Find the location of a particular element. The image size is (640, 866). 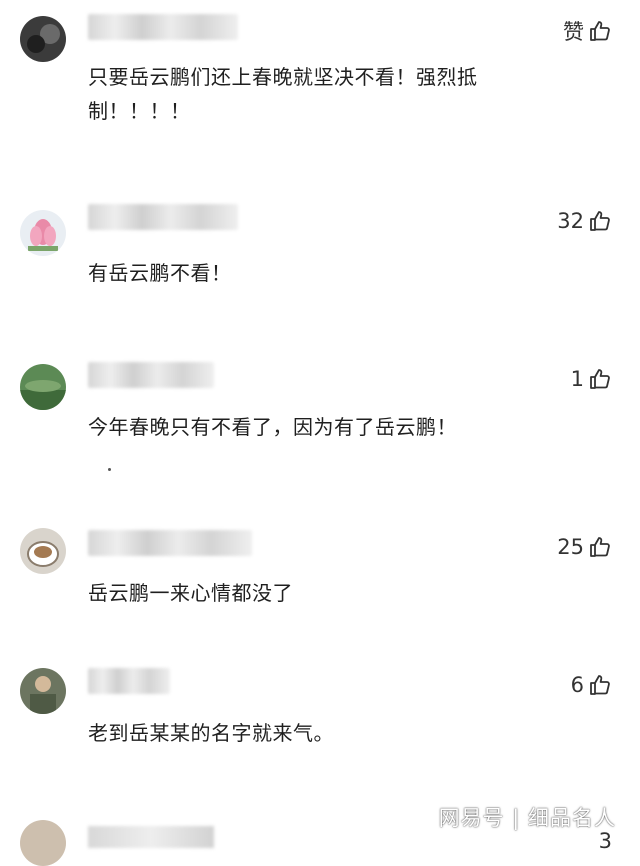

like-button: 32 is located at coordinates (584, 221).